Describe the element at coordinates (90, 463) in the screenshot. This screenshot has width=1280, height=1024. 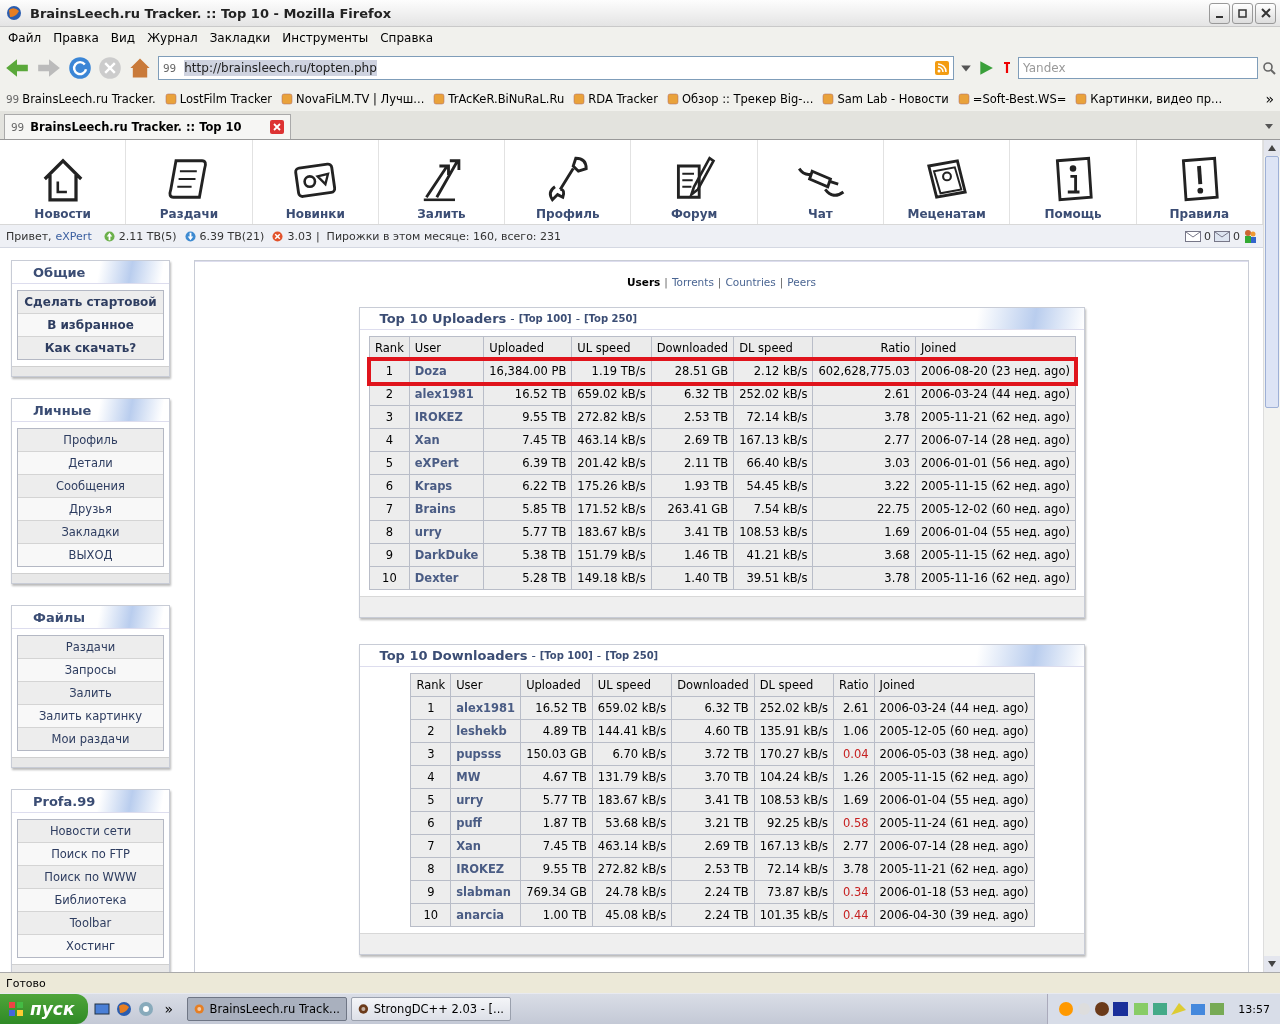
I see `sidebar-link: Детали` at that location.